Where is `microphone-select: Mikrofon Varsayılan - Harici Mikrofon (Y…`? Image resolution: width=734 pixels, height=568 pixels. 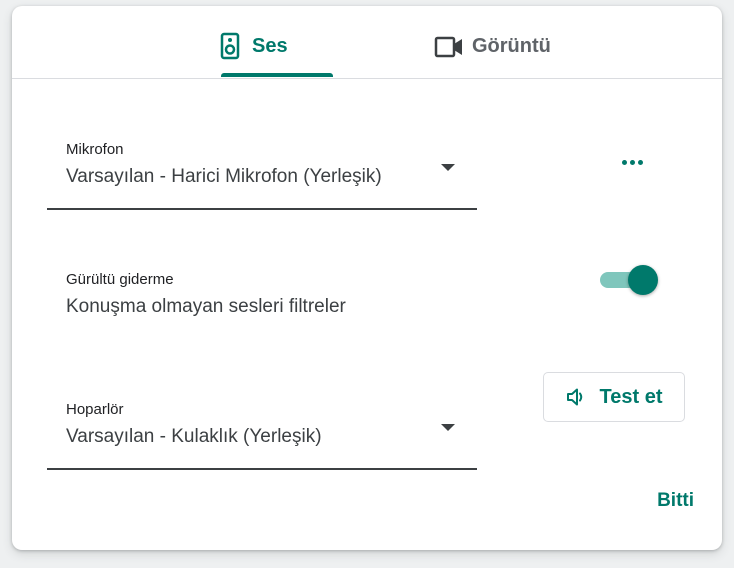 microphone-select: Mikrofon Varsayılan - Harici Mikrofon (Y… is located at coordinates (262, 174).